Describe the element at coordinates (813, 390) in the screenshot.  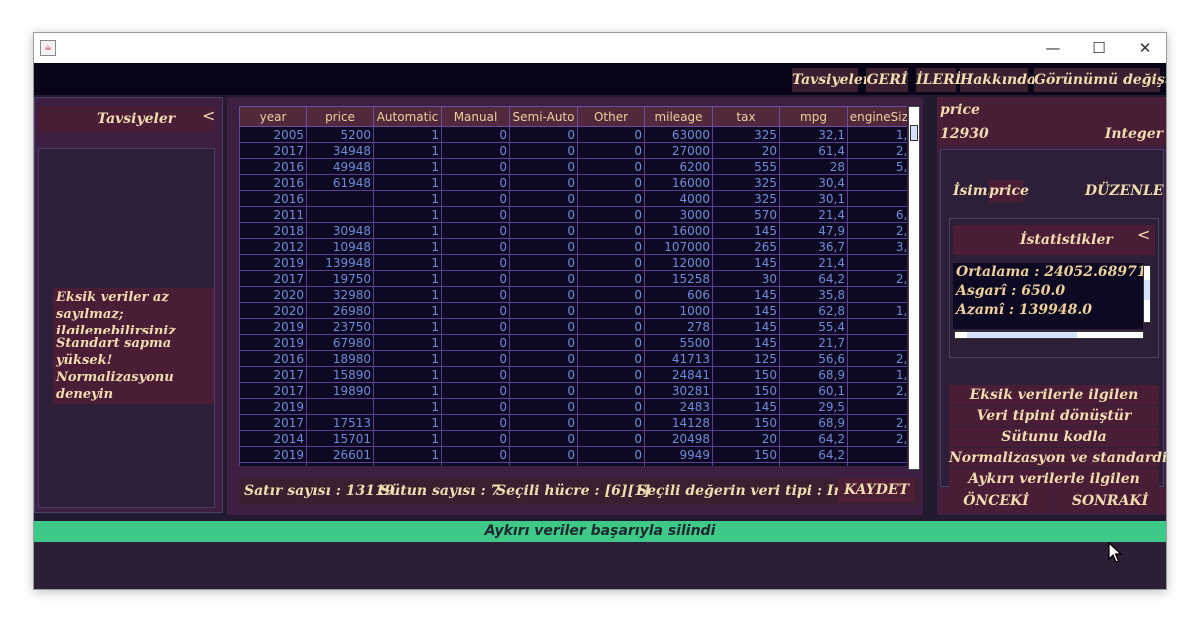
I see `table-cell: 60,1` at that location.